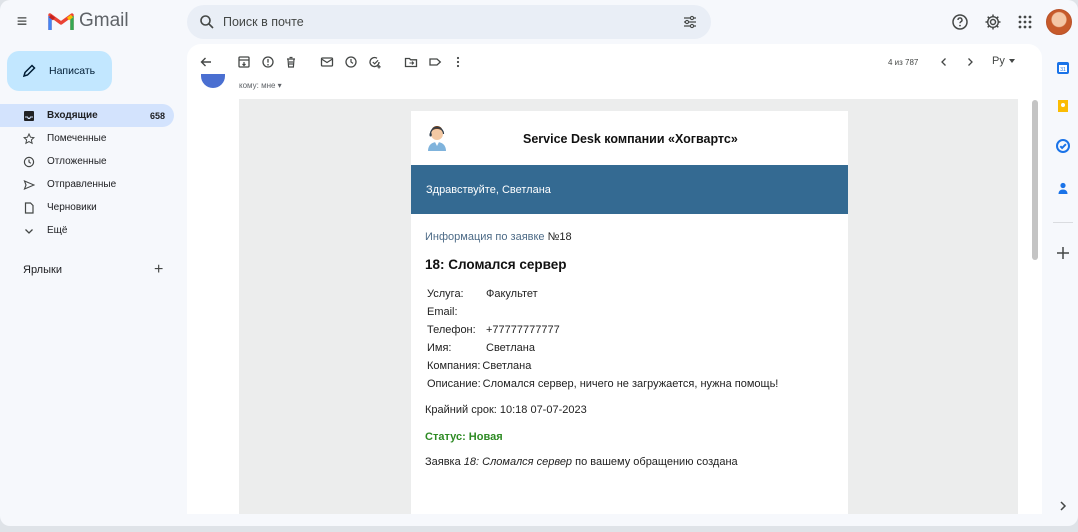 The image size is (1078, 532). Describe the element at coordinates (454, 366) in the screenshot. I see `field-label: Компания:` at that location.